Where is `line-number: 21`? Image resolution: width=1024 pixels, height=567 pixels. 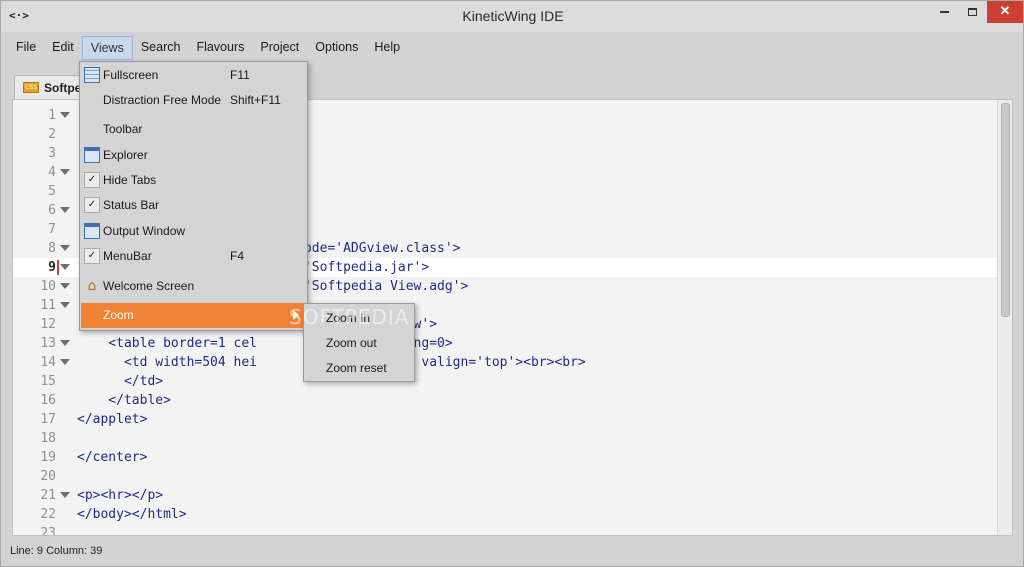
line-number: 21 is located at coordinates (48, 495).